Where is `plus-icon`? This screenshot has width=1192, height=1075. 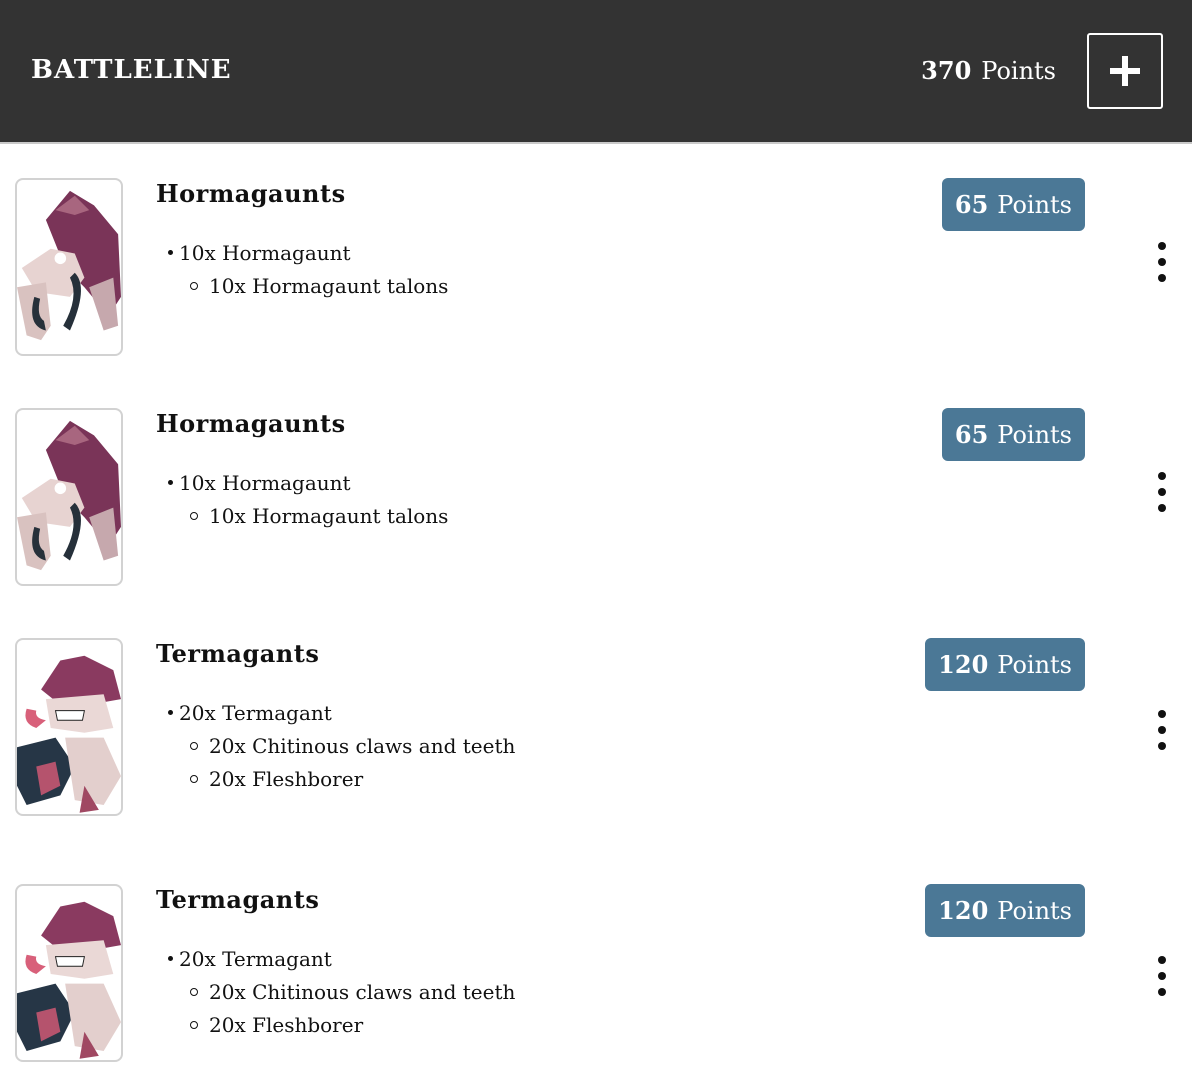 plus-icon is located at coordinates (1125, 71).